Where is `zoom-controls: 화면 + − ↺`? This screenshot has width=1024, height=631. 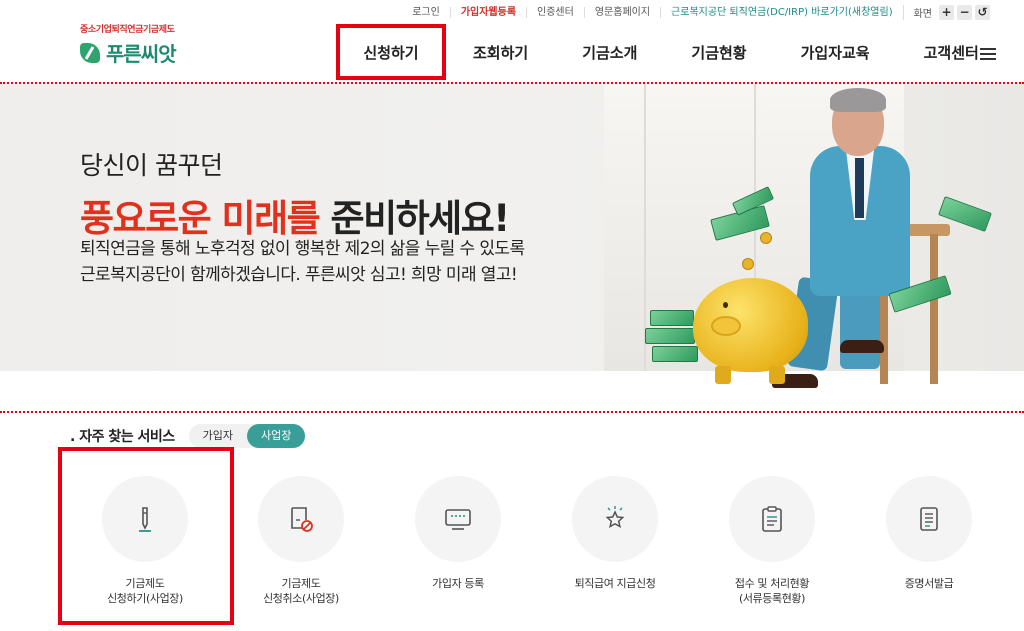
zoom-controls: 화면 + − ↺ is located at coordinates (946, 12).